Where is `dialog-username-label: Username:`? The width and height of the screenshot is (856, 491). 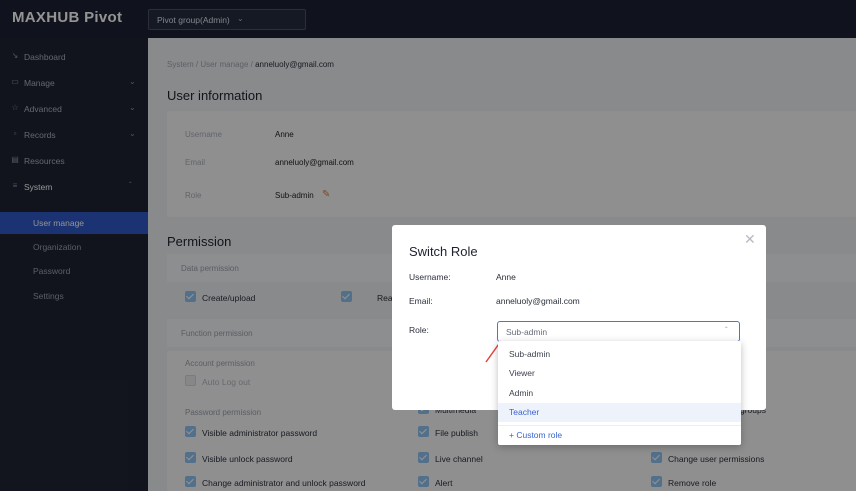 dialog-username-label: Username: is located at coordinates (430, 277).